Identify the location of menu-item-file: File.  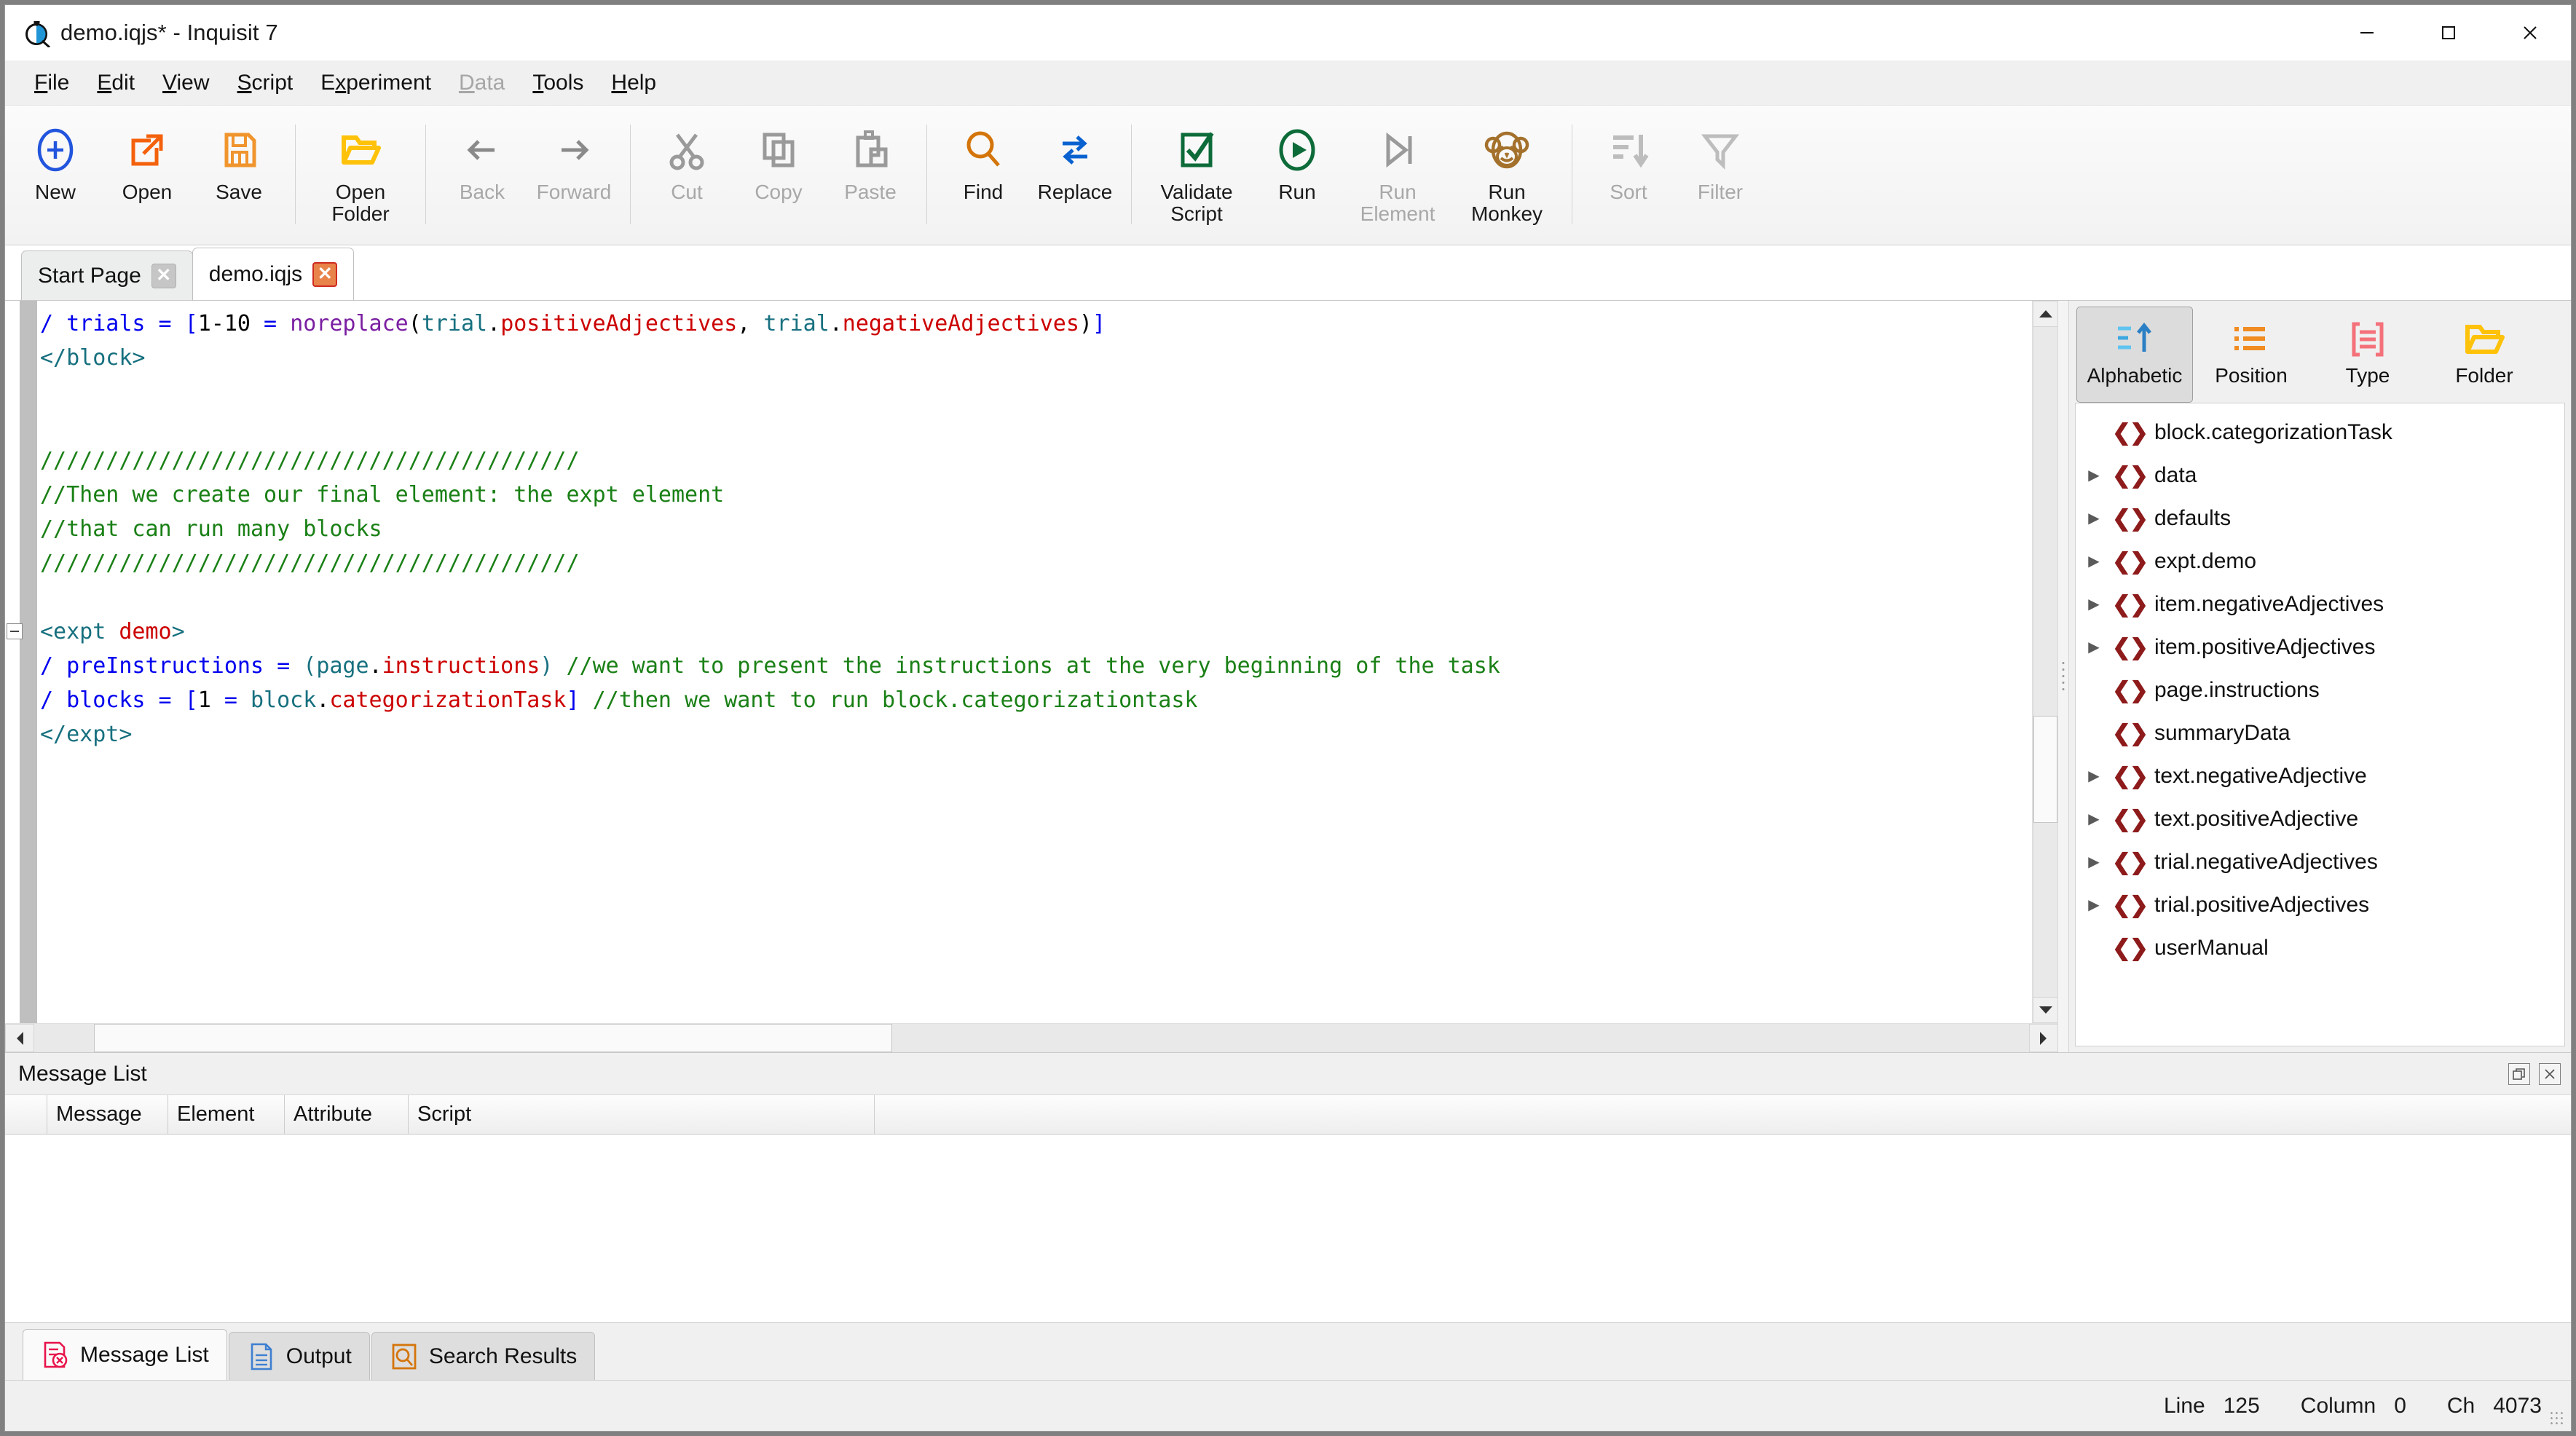
(51, 83).